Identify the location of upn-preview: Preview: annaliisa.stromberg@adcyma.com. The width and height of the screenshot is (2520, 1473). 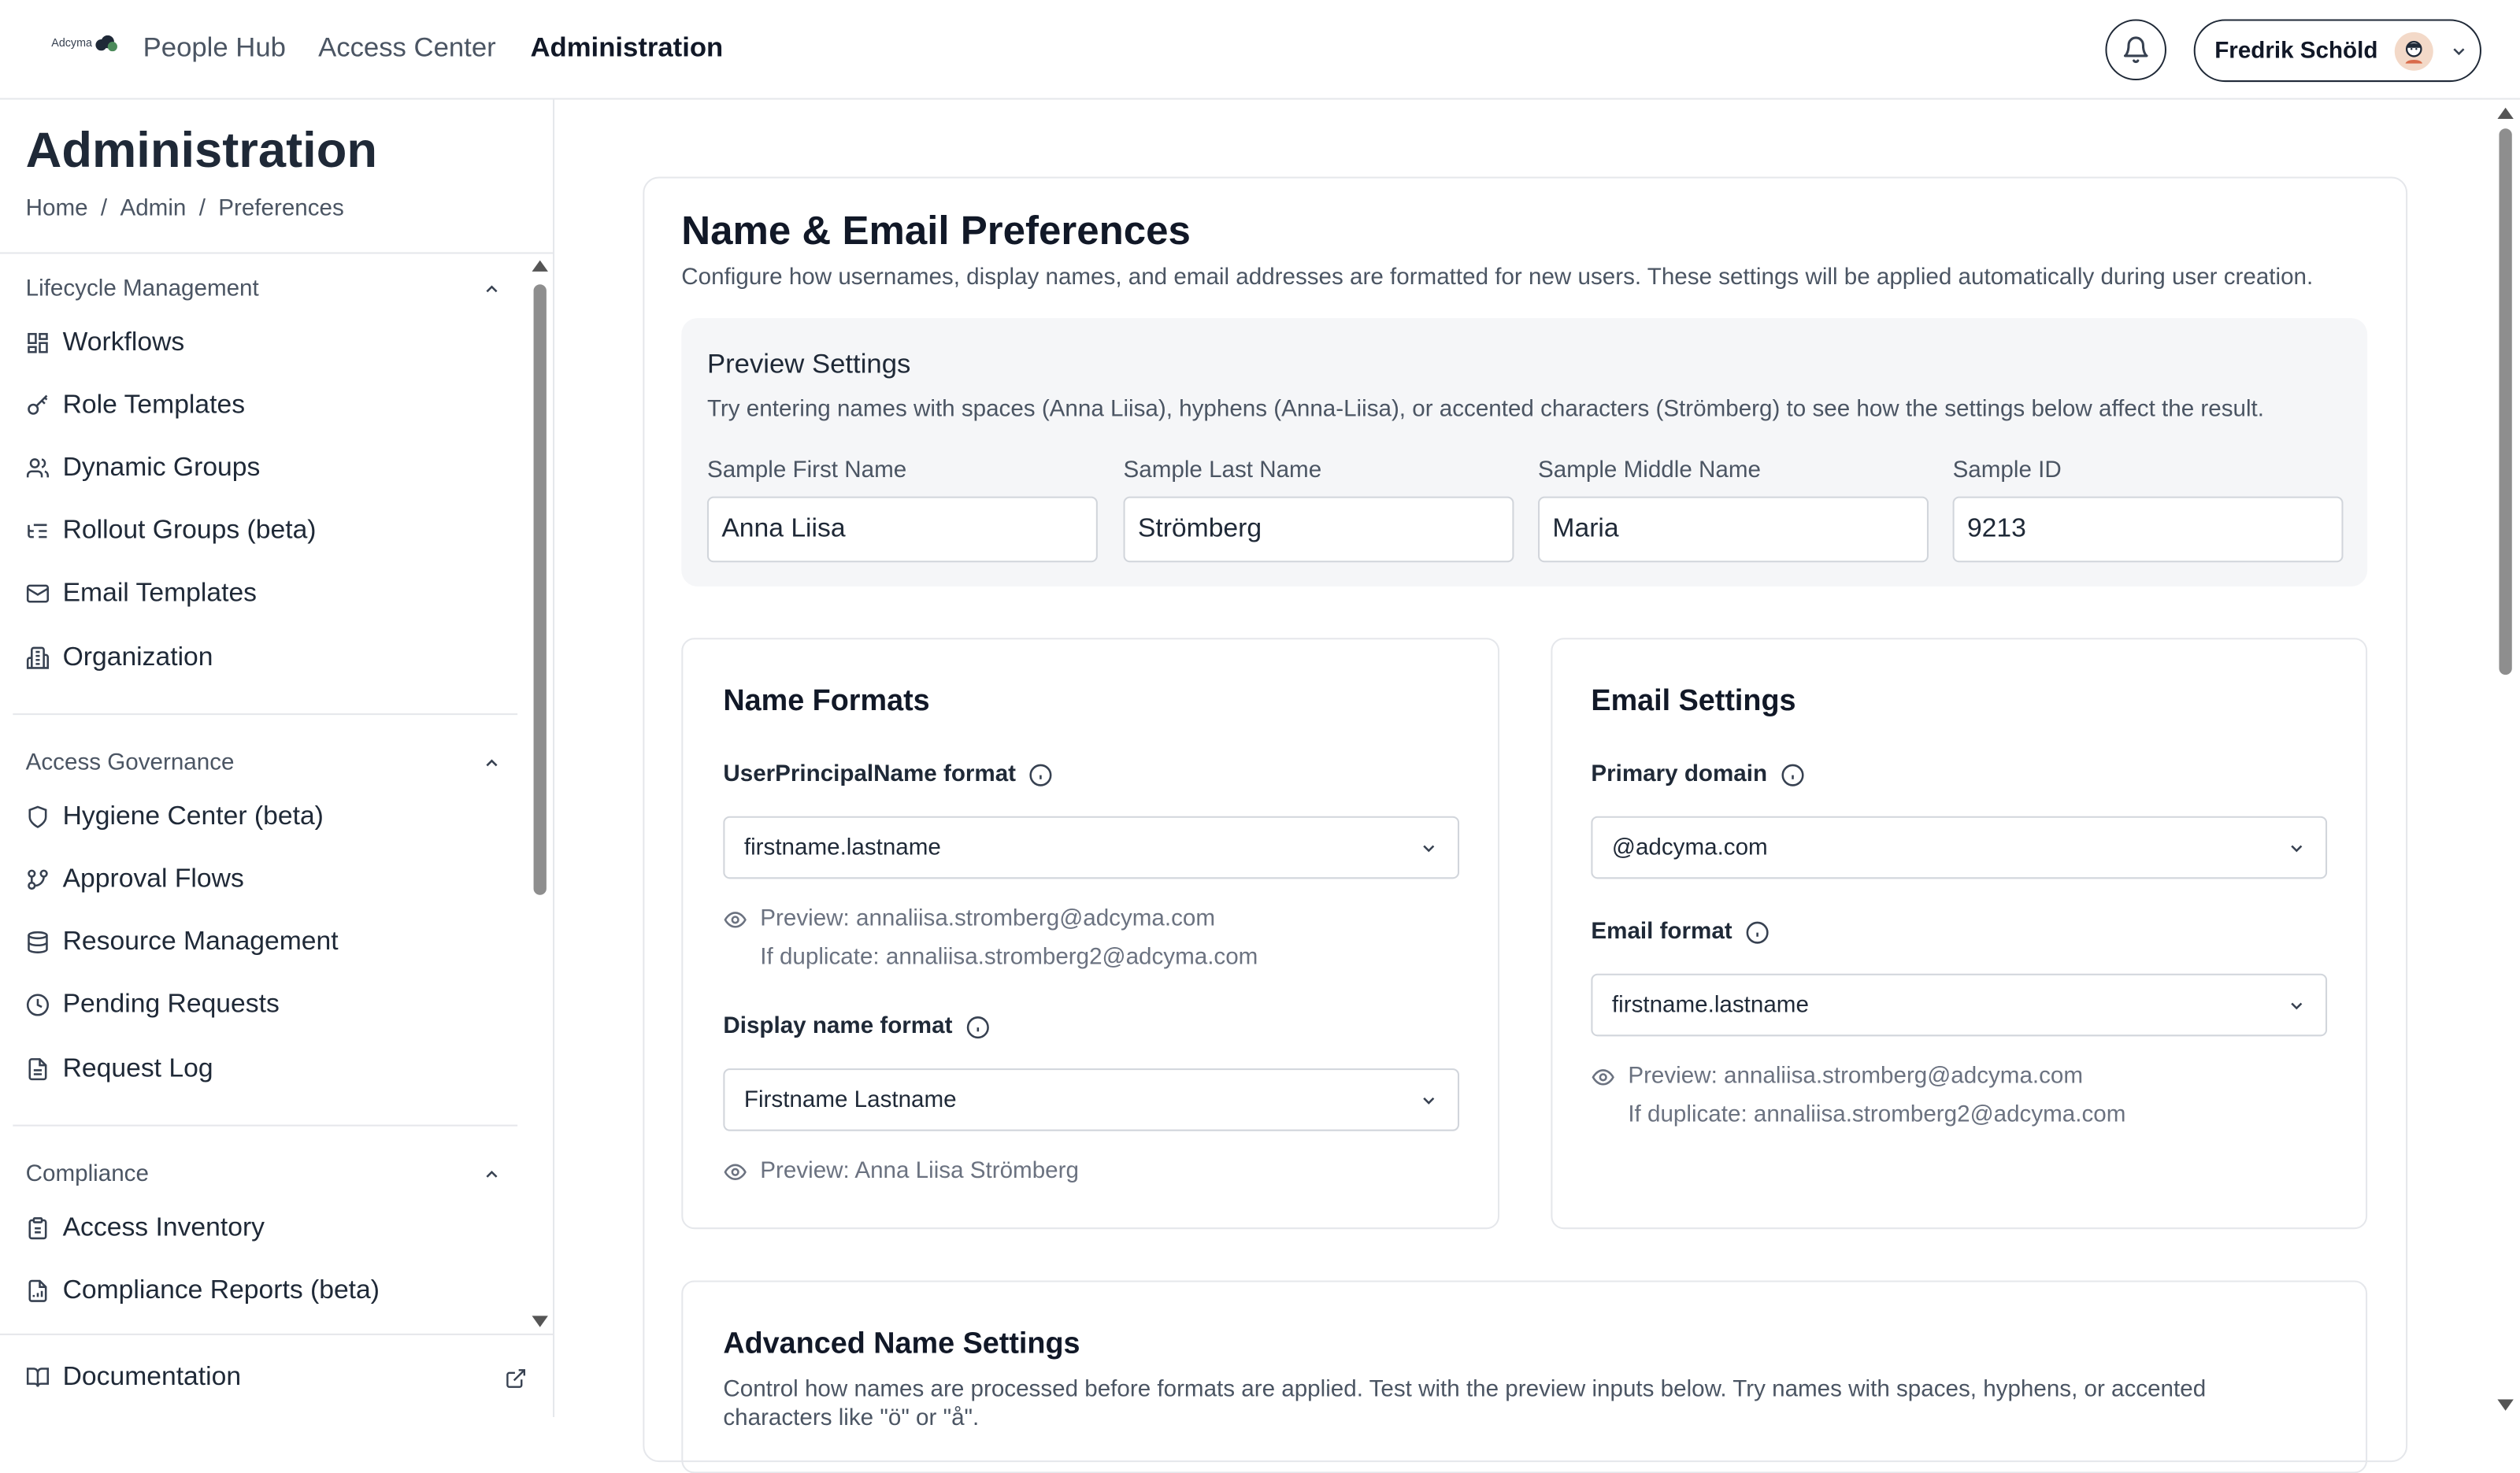
(969, 919).